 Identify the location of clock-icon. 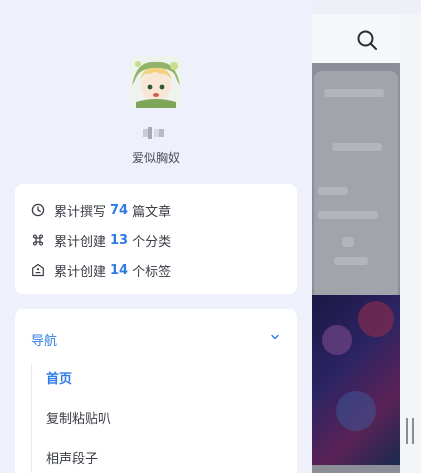
(38, 210).